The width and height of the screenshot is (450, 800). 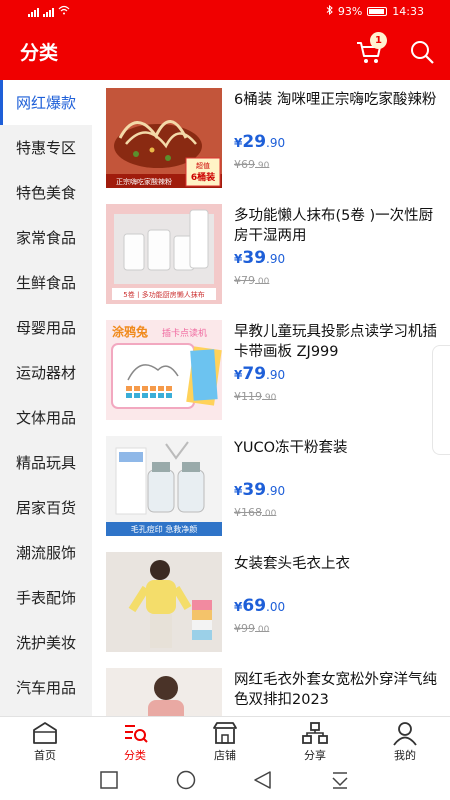 What do you see at coordinates (64, 11) in the screenshot?
I see `wifi-icon` at bounding box center [64, 11].